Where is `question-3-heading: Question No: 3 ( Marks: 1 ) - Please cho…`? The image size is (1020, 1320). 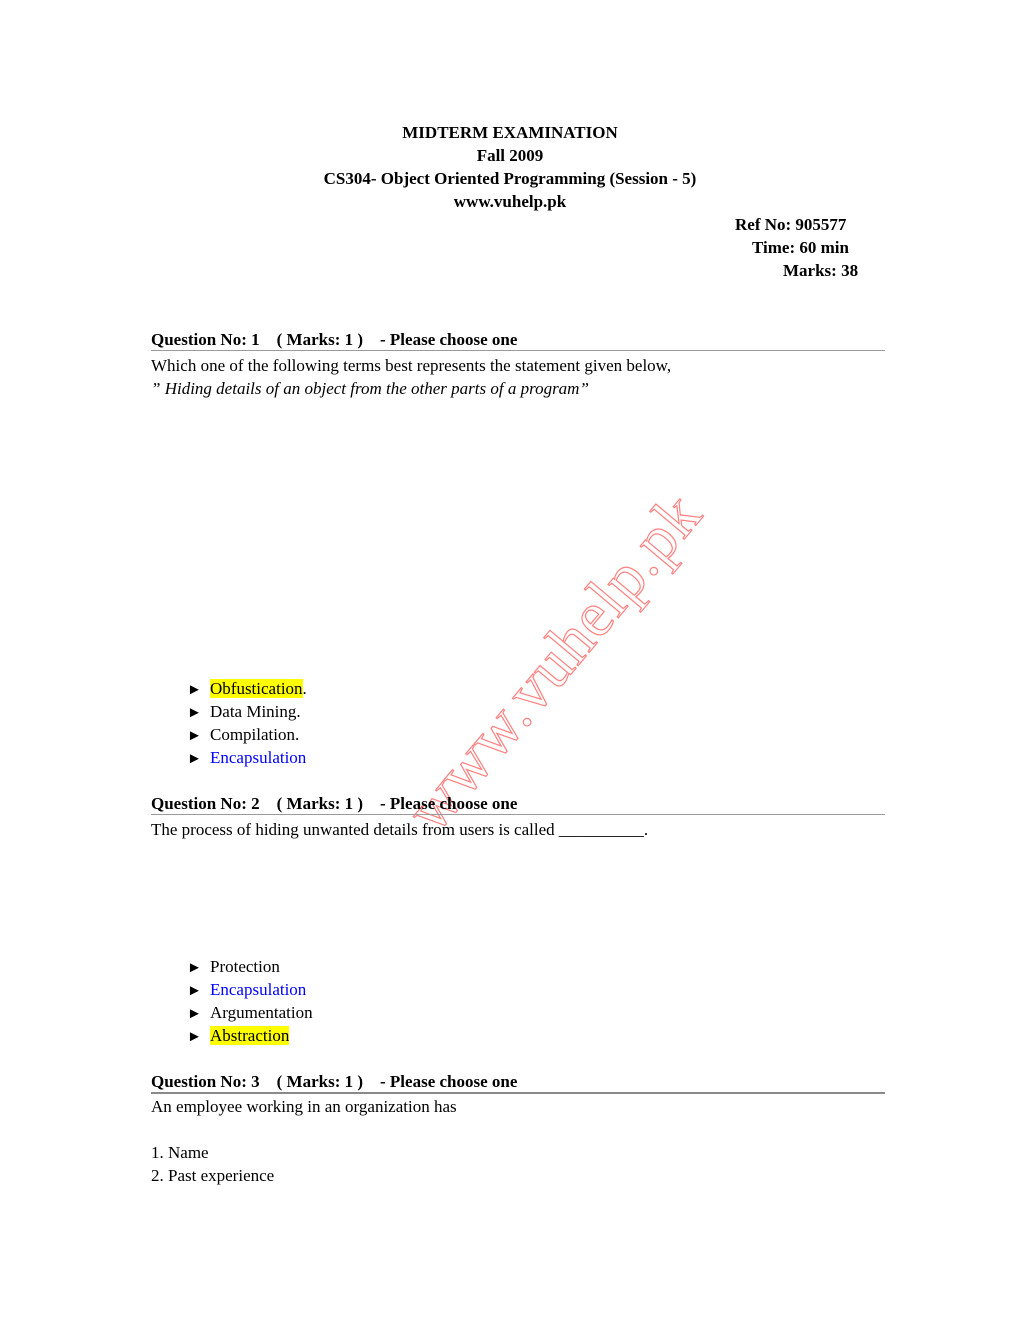
question-3-heading: Question No: 3 ( Marks: 1 ) - Please cho… is located at coordinates (518, 1083).